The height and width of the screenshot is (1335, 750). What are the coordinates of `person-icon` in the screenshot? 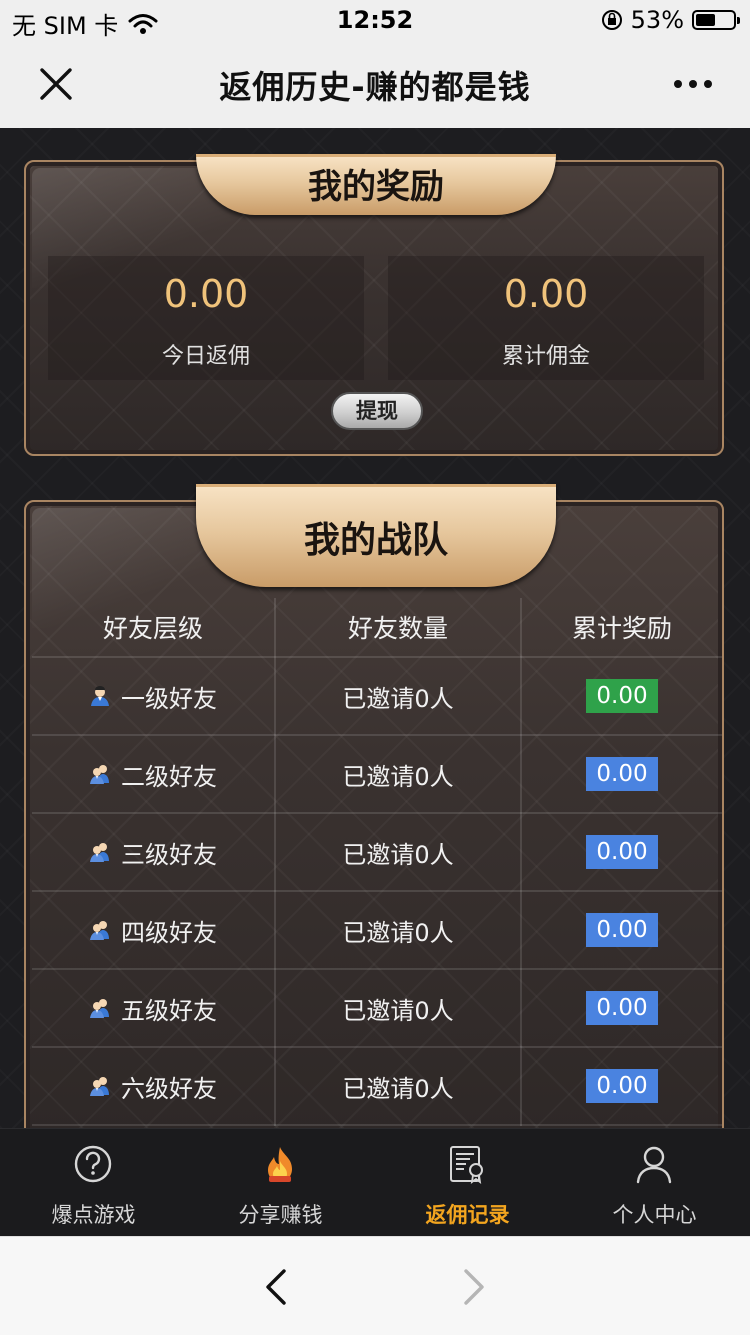 It's located at (654, 1165).